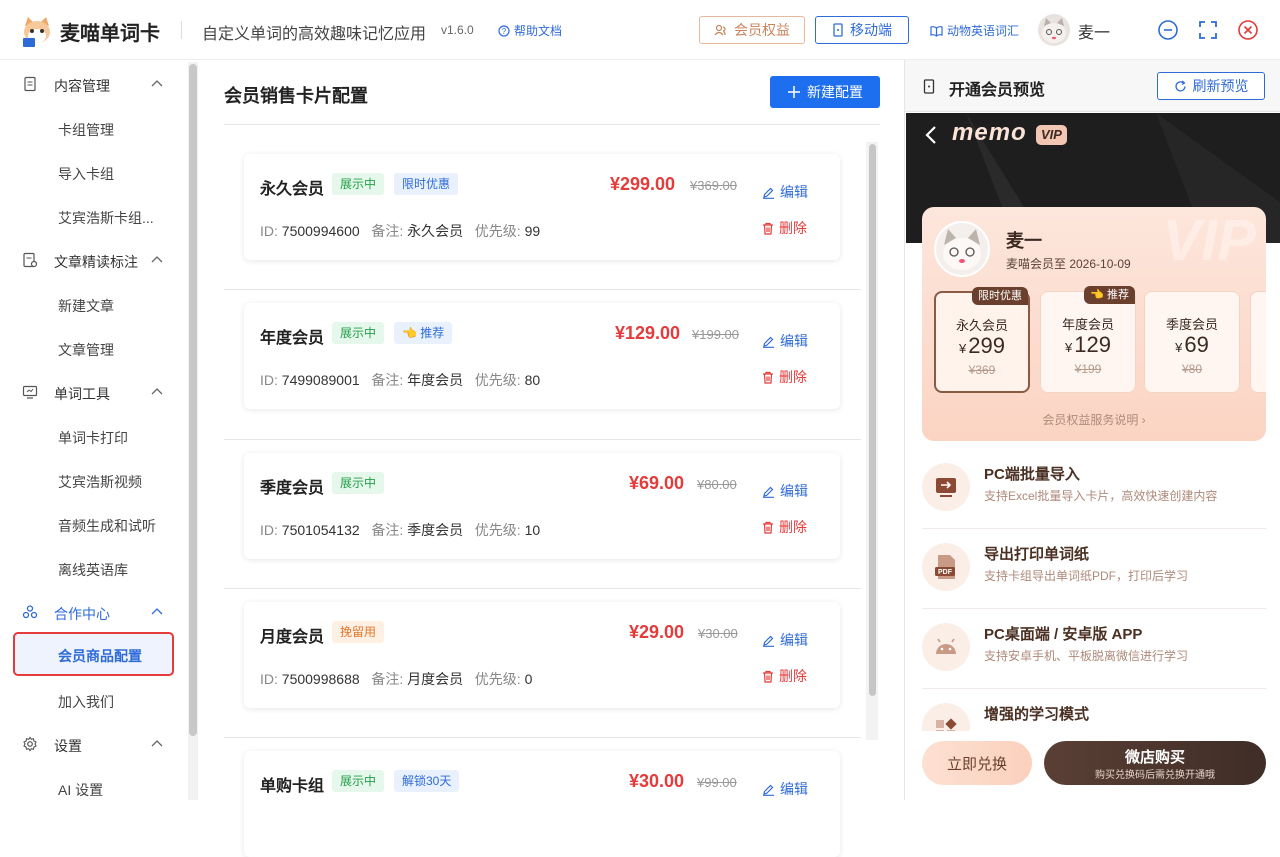  I want to click on plan-price-value: 69, so click(1196, 344).